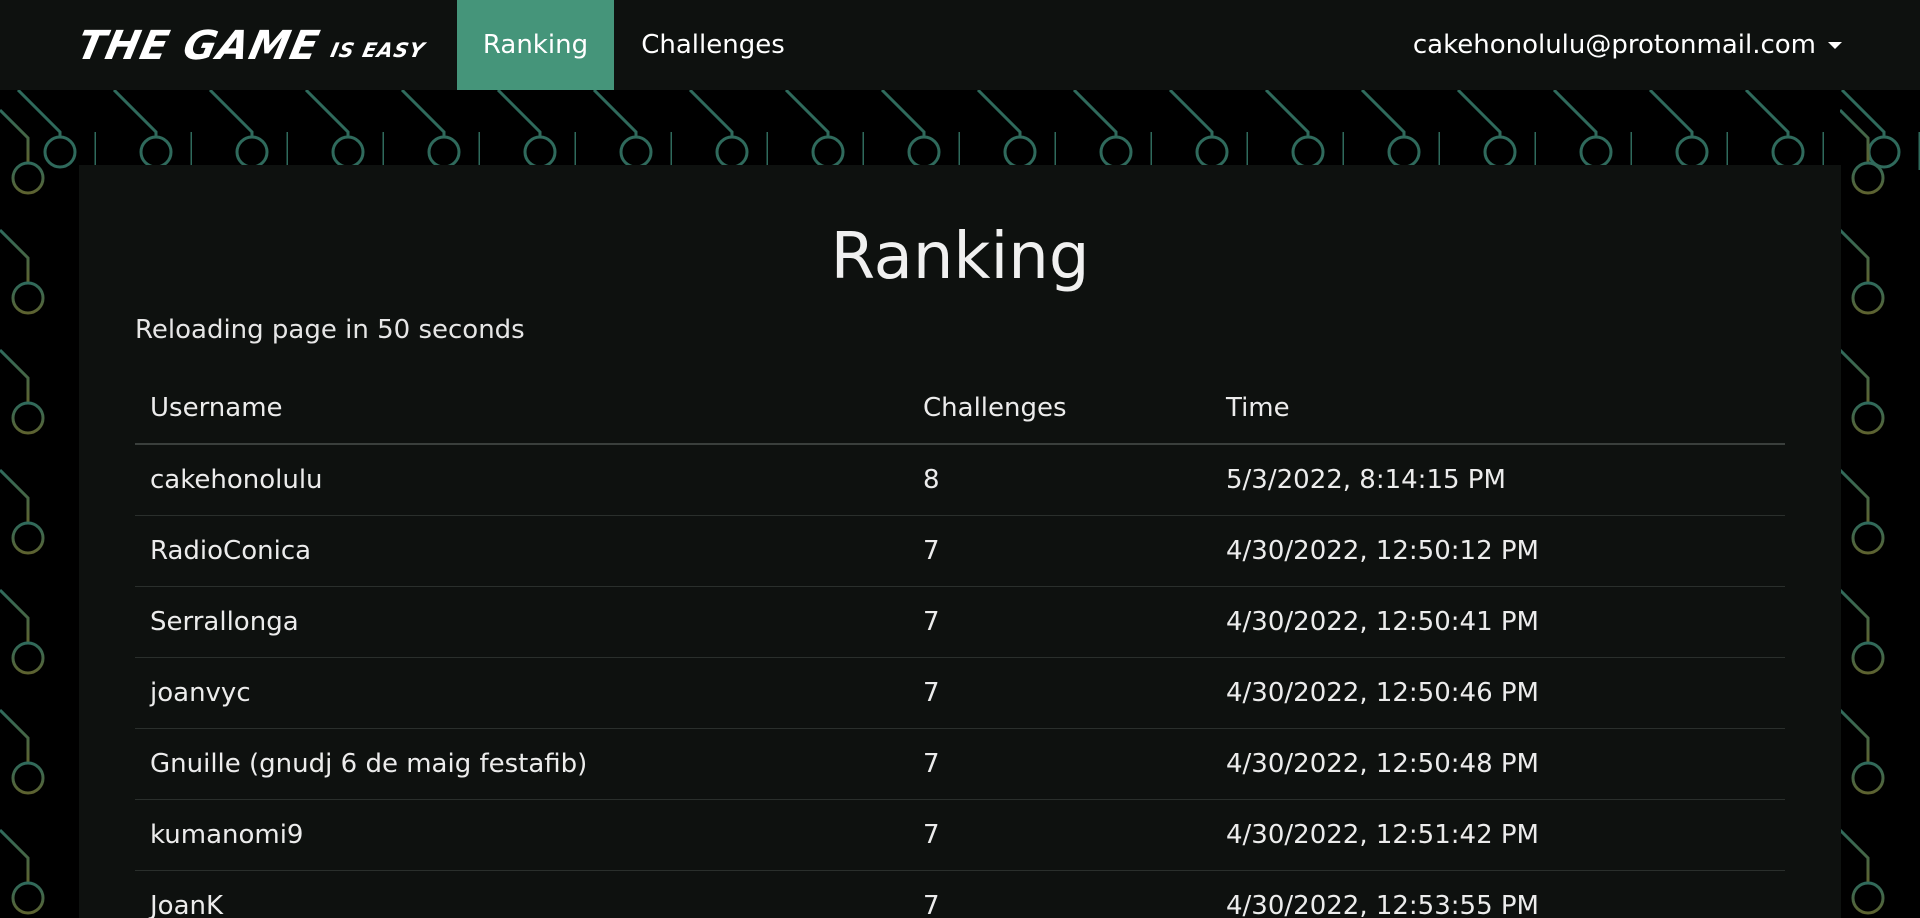 This screenshot has width=1920, height=918. What do you see at coordinates (521, 409) in the screenshot?
I see `column-header-username: Username` at bounding box center [521, 409].